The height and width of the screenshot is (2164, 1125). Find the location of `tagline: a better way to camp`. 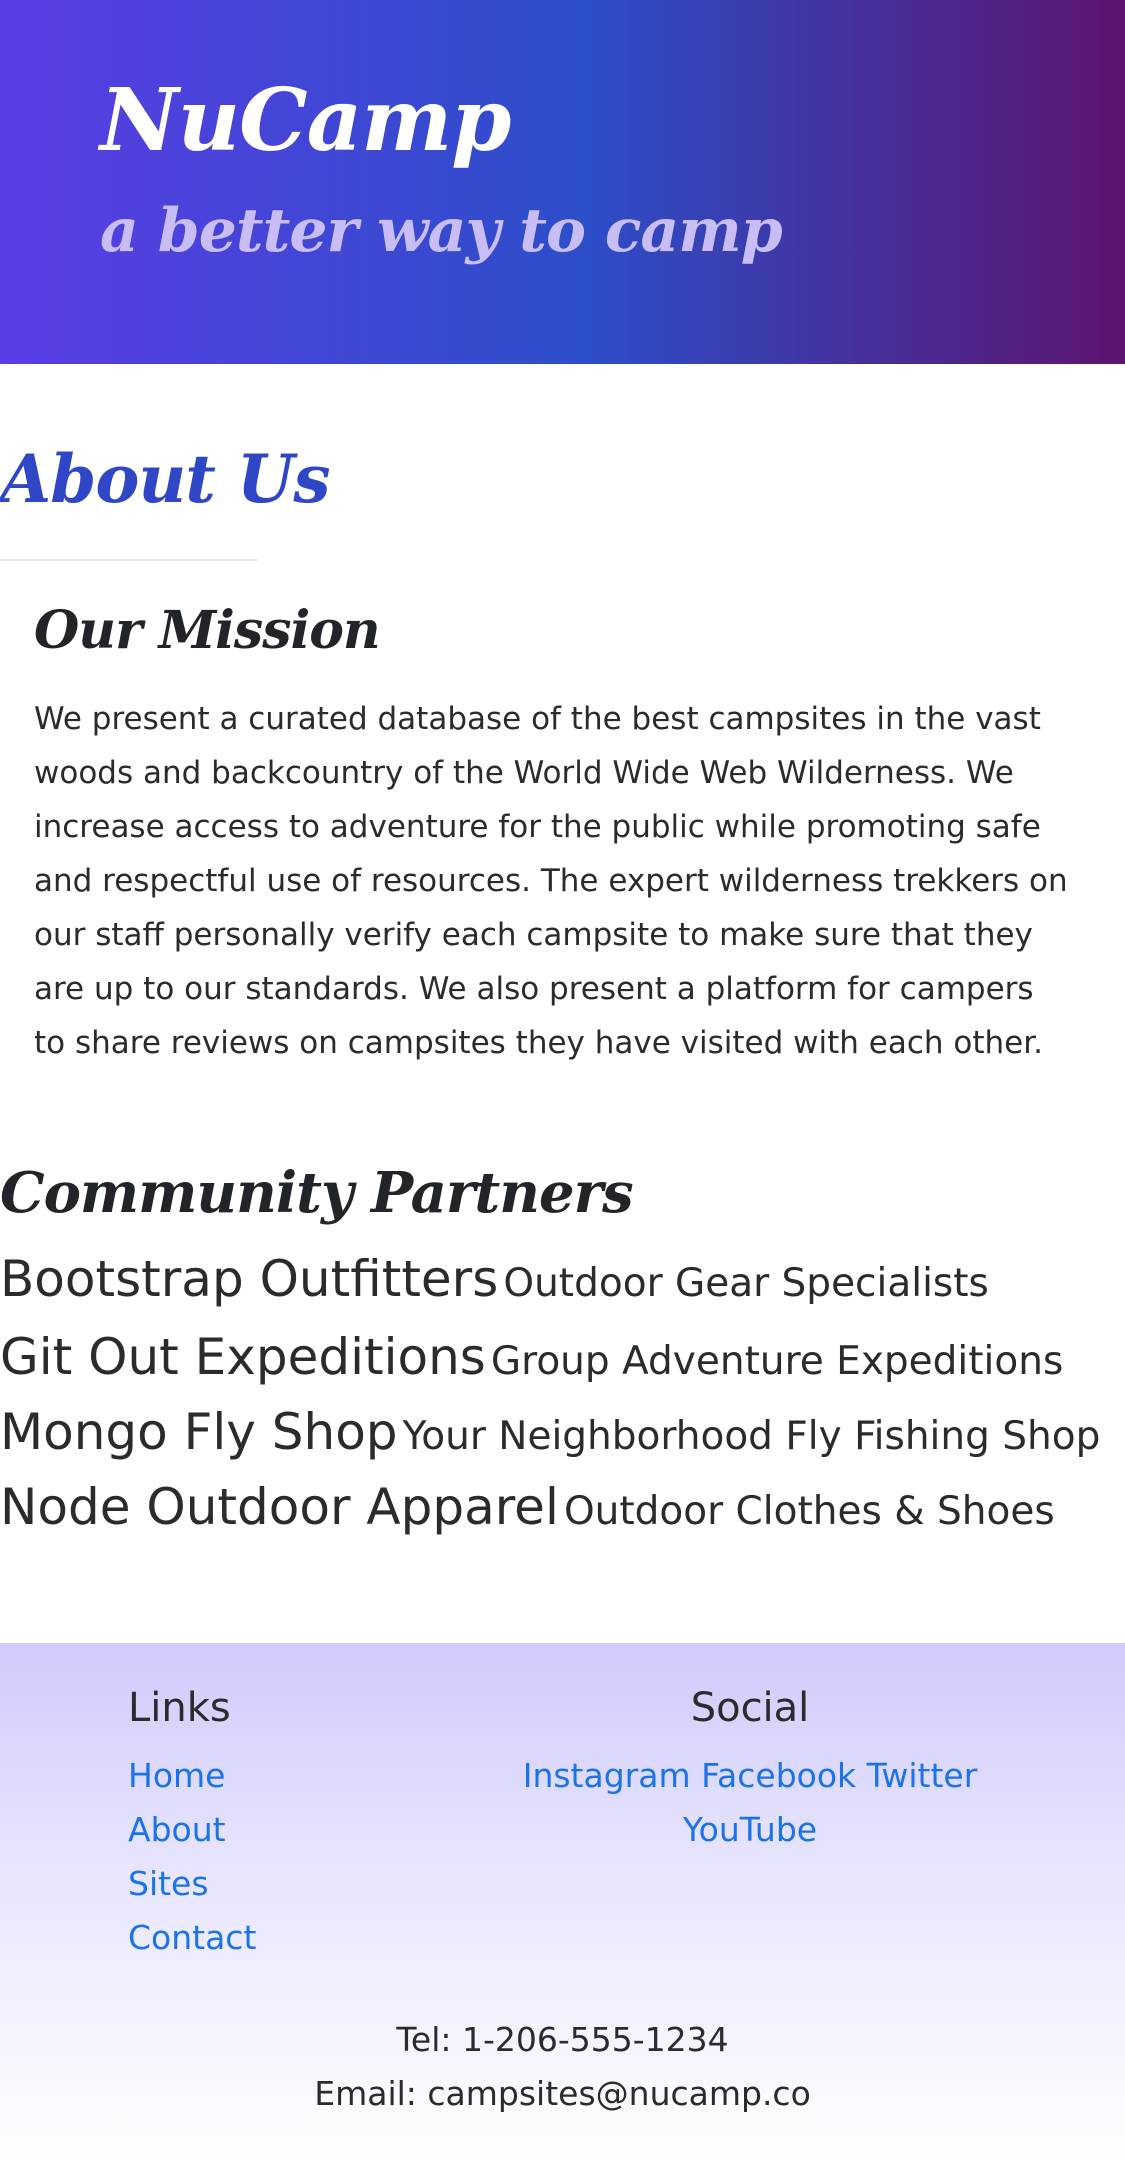

tagline: a better way to camp is located at coordinates (441, 231).